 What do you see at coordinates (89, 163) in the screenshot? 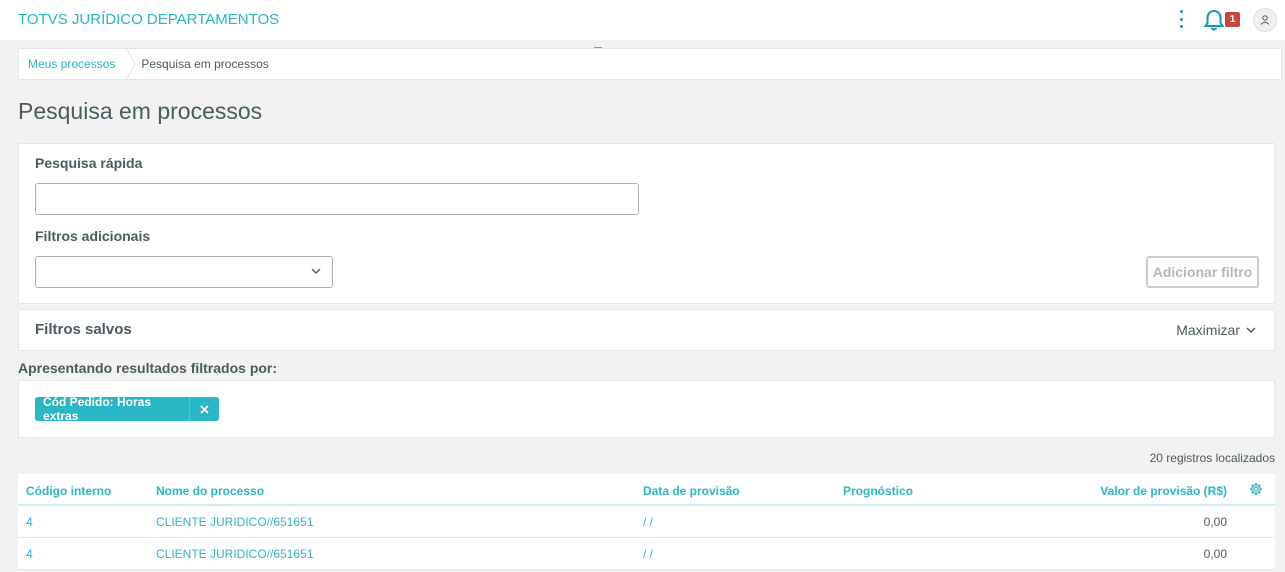
I see `quick-search-label: Pesquisa rápida` at bounding box center [89, 163].